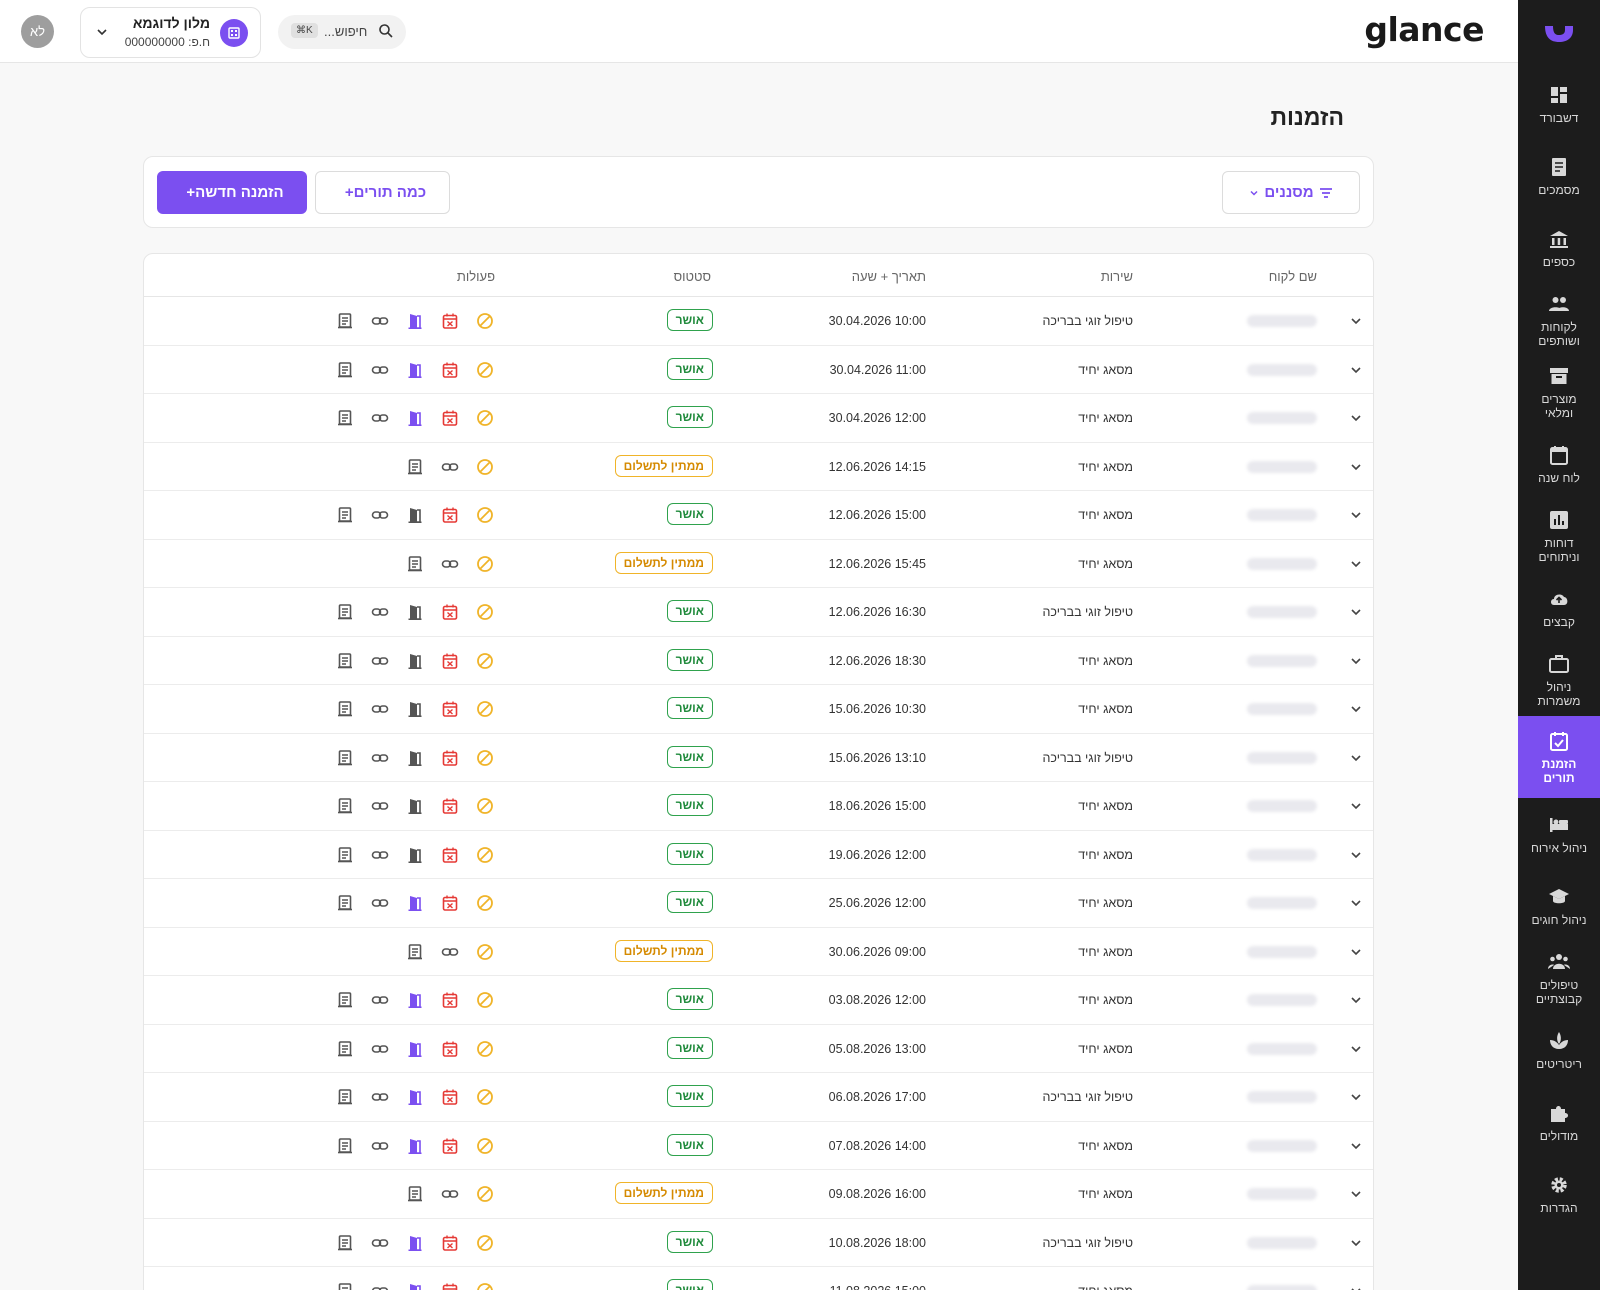 This screenshot has width=1600, height=1290. I want to click on sidebar-item-bed: ניהול אירוח, so click(1559, 834).